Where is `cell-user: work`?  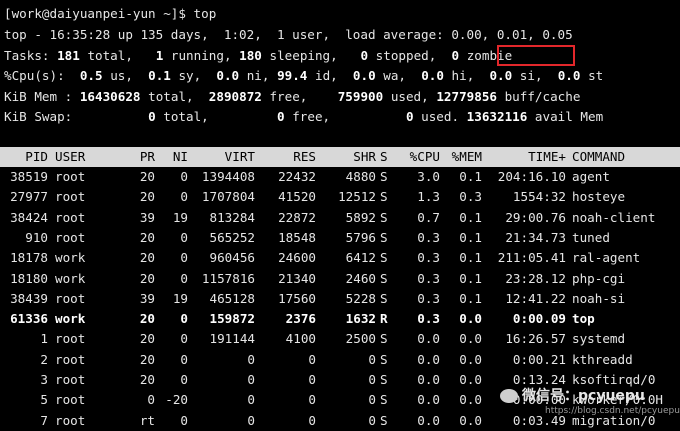
cell-user: work is located at coordinates (70, 258).